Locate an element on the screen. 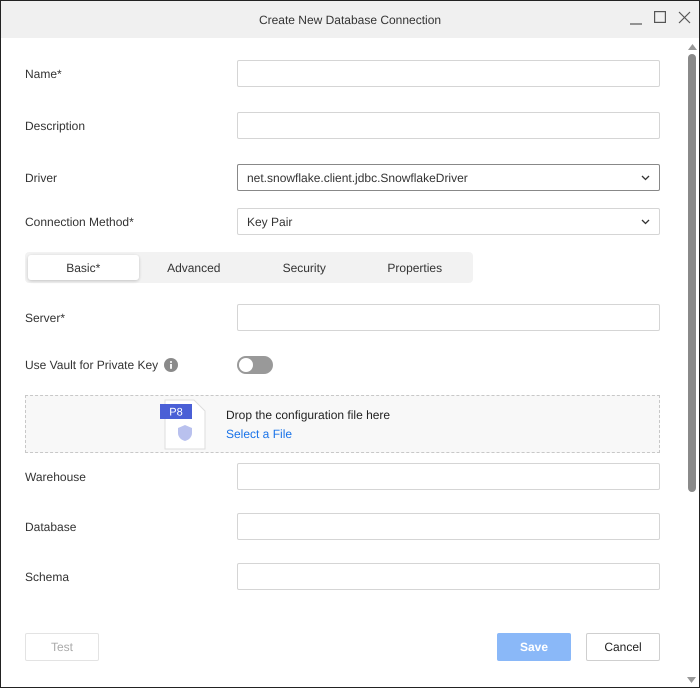 The height and width of the screenshot is (688, 700). field-label: Driver is located at coordinates (41, 177).